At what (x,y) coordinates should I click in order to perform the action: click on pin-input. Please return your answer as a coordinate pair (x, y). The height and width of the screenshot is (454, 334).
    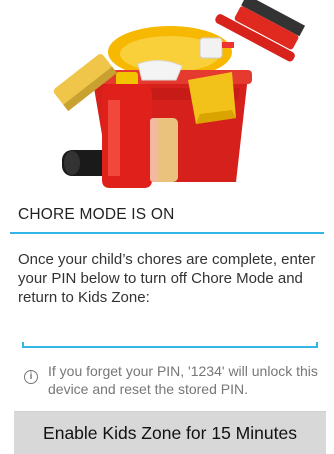
    Looking at the image, I should click on (169, 324).